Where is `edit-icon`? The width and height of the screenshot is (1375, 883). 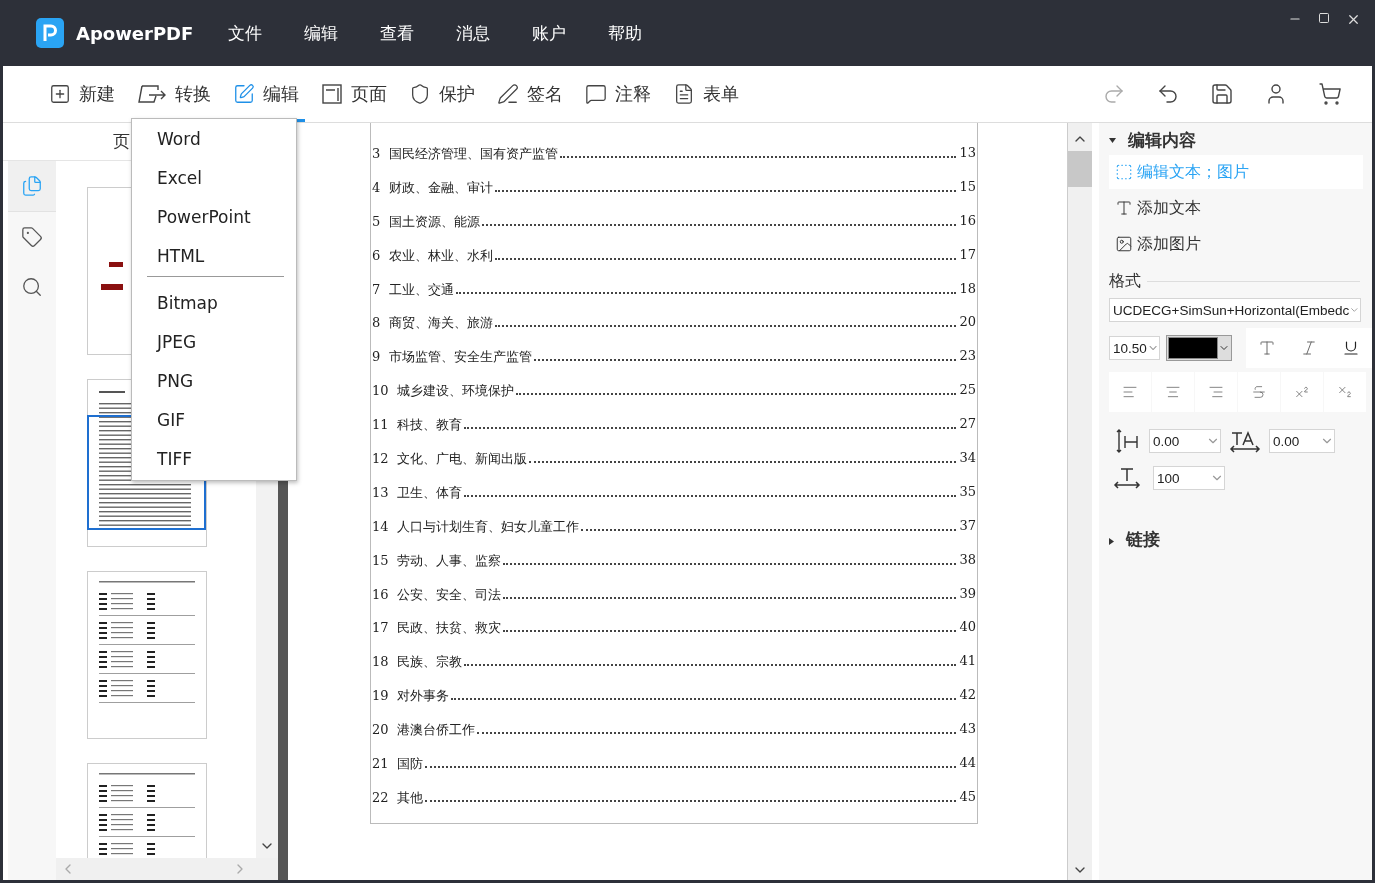
edit-icon is located at coordinates (244, 94).